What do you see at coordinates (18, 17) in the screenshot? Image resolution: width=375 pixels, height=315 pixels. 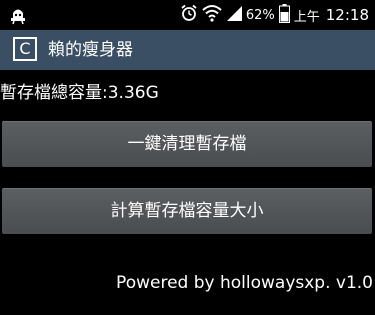 I see `notification-icon` at bounding box center [18, 17].